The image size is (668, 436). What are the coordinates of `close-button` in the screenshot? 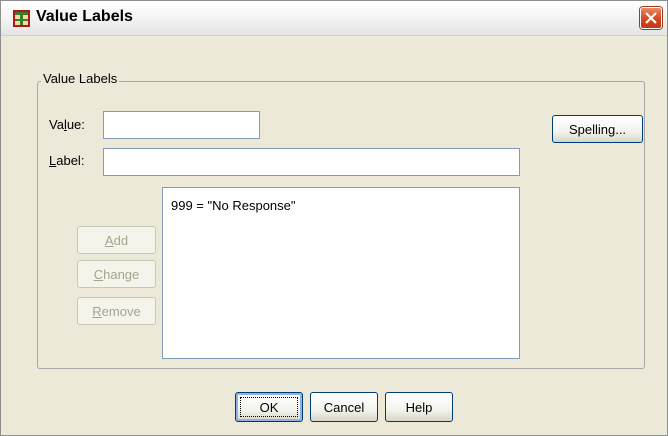 It's located at (651, 18).